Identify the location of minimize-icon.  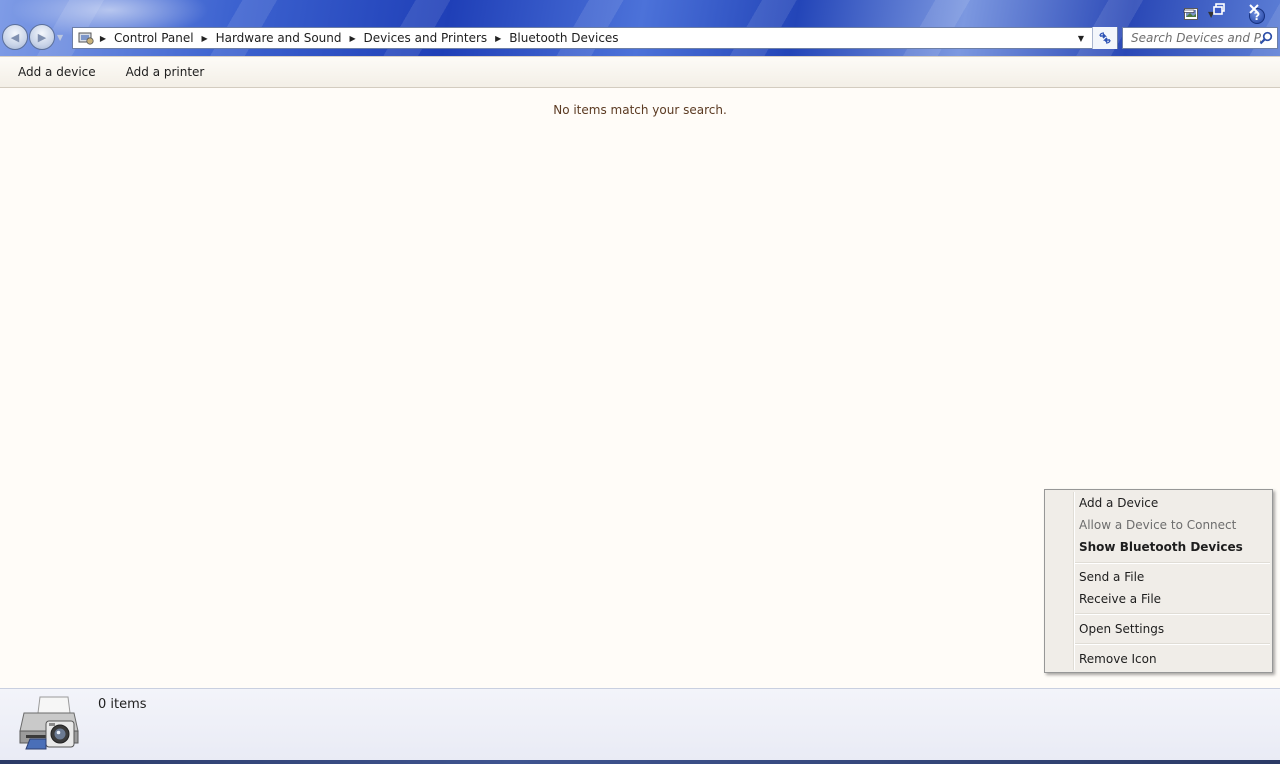
(1189, 11).